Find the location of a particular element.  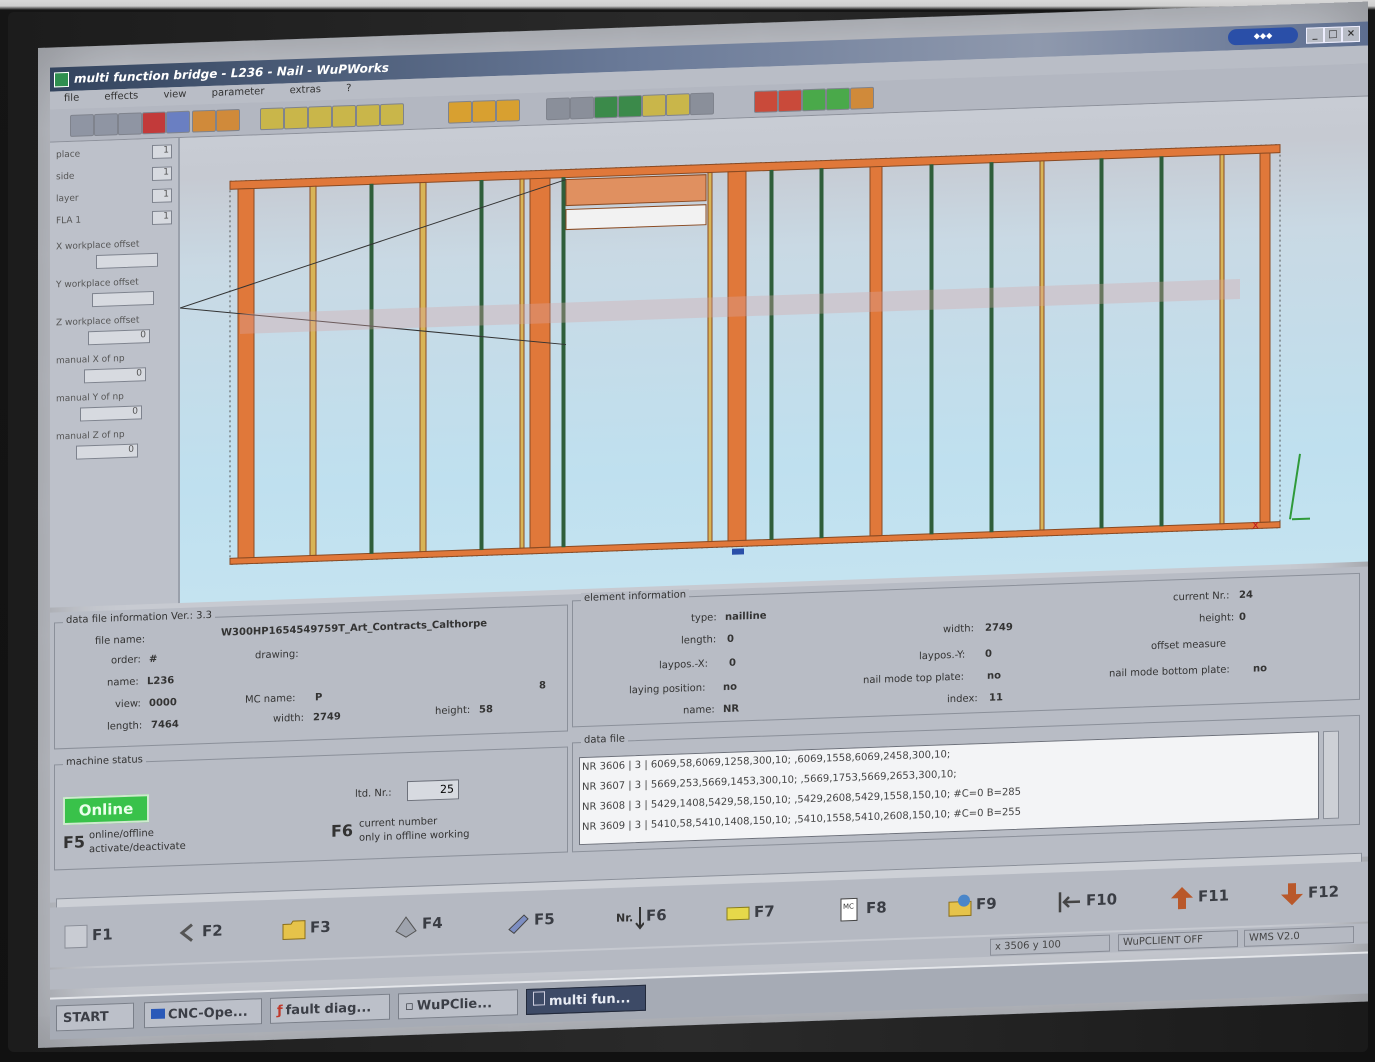

place-field: 1 is located at coordinates (162, 152).